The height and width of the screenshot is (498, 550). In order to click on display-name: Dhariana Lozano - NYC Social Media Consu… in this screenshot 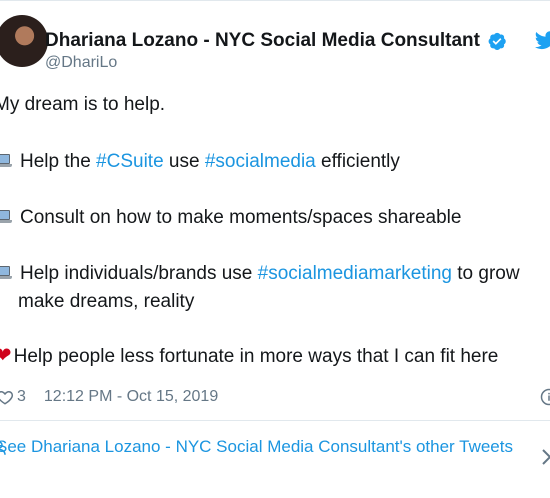, I will do `click(262, 41)`.